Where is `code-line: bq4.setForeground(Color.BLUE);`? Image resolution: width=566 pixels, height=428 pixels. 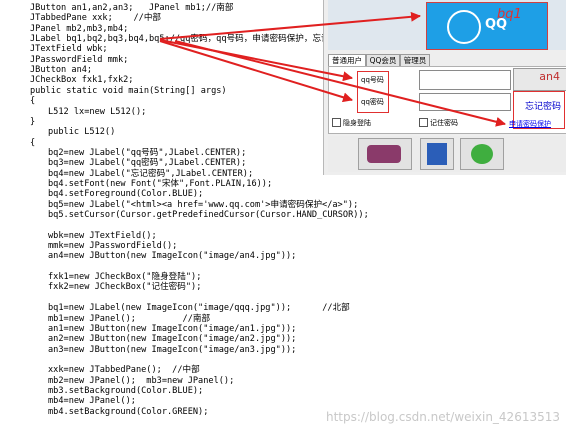
code-line: bq4.setForeground(Color.BLUE); is located at coordinates (126, 194).